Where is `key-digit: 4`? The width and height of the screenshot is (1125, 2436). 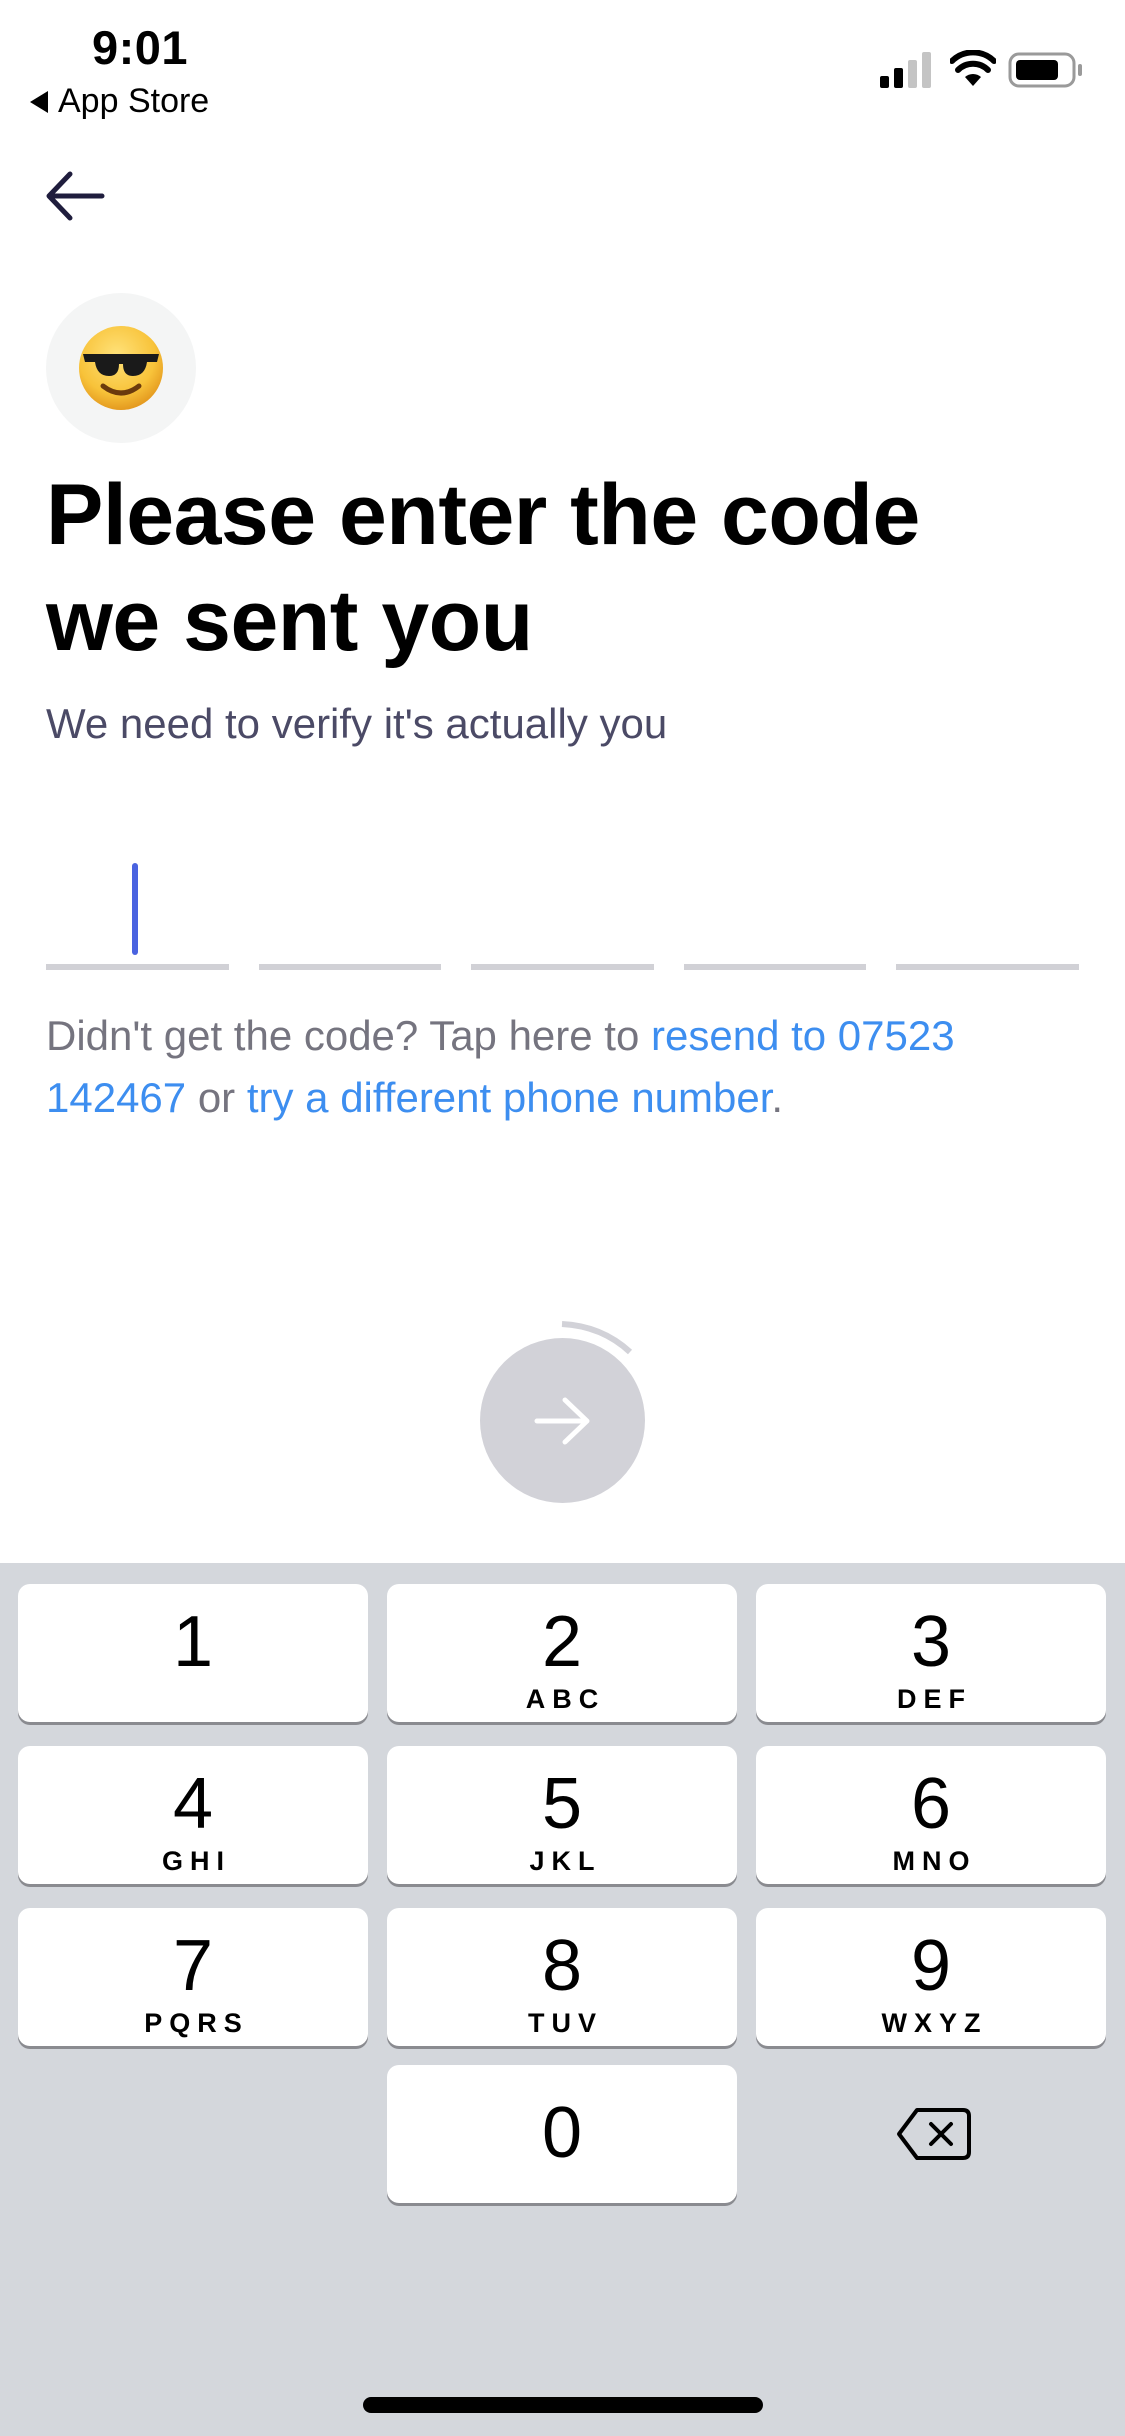
key-digit: 4 is located at coordinates (193, 1804).